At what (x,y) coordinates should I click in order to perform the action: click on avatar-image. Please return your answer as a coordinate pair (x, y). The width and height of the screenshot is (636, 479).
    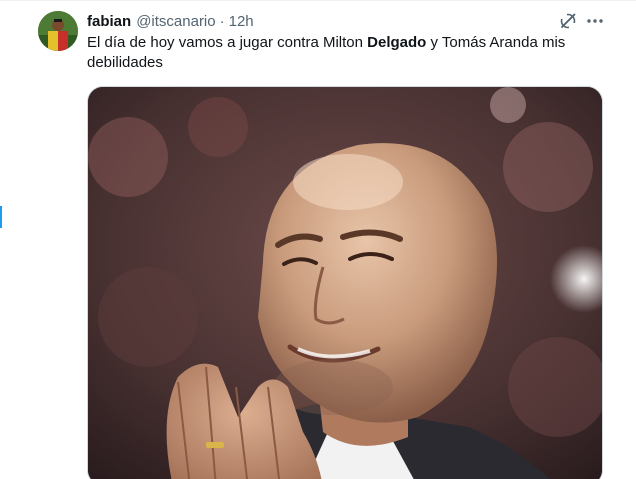
    Looking at the image, I should click on (58, 31).